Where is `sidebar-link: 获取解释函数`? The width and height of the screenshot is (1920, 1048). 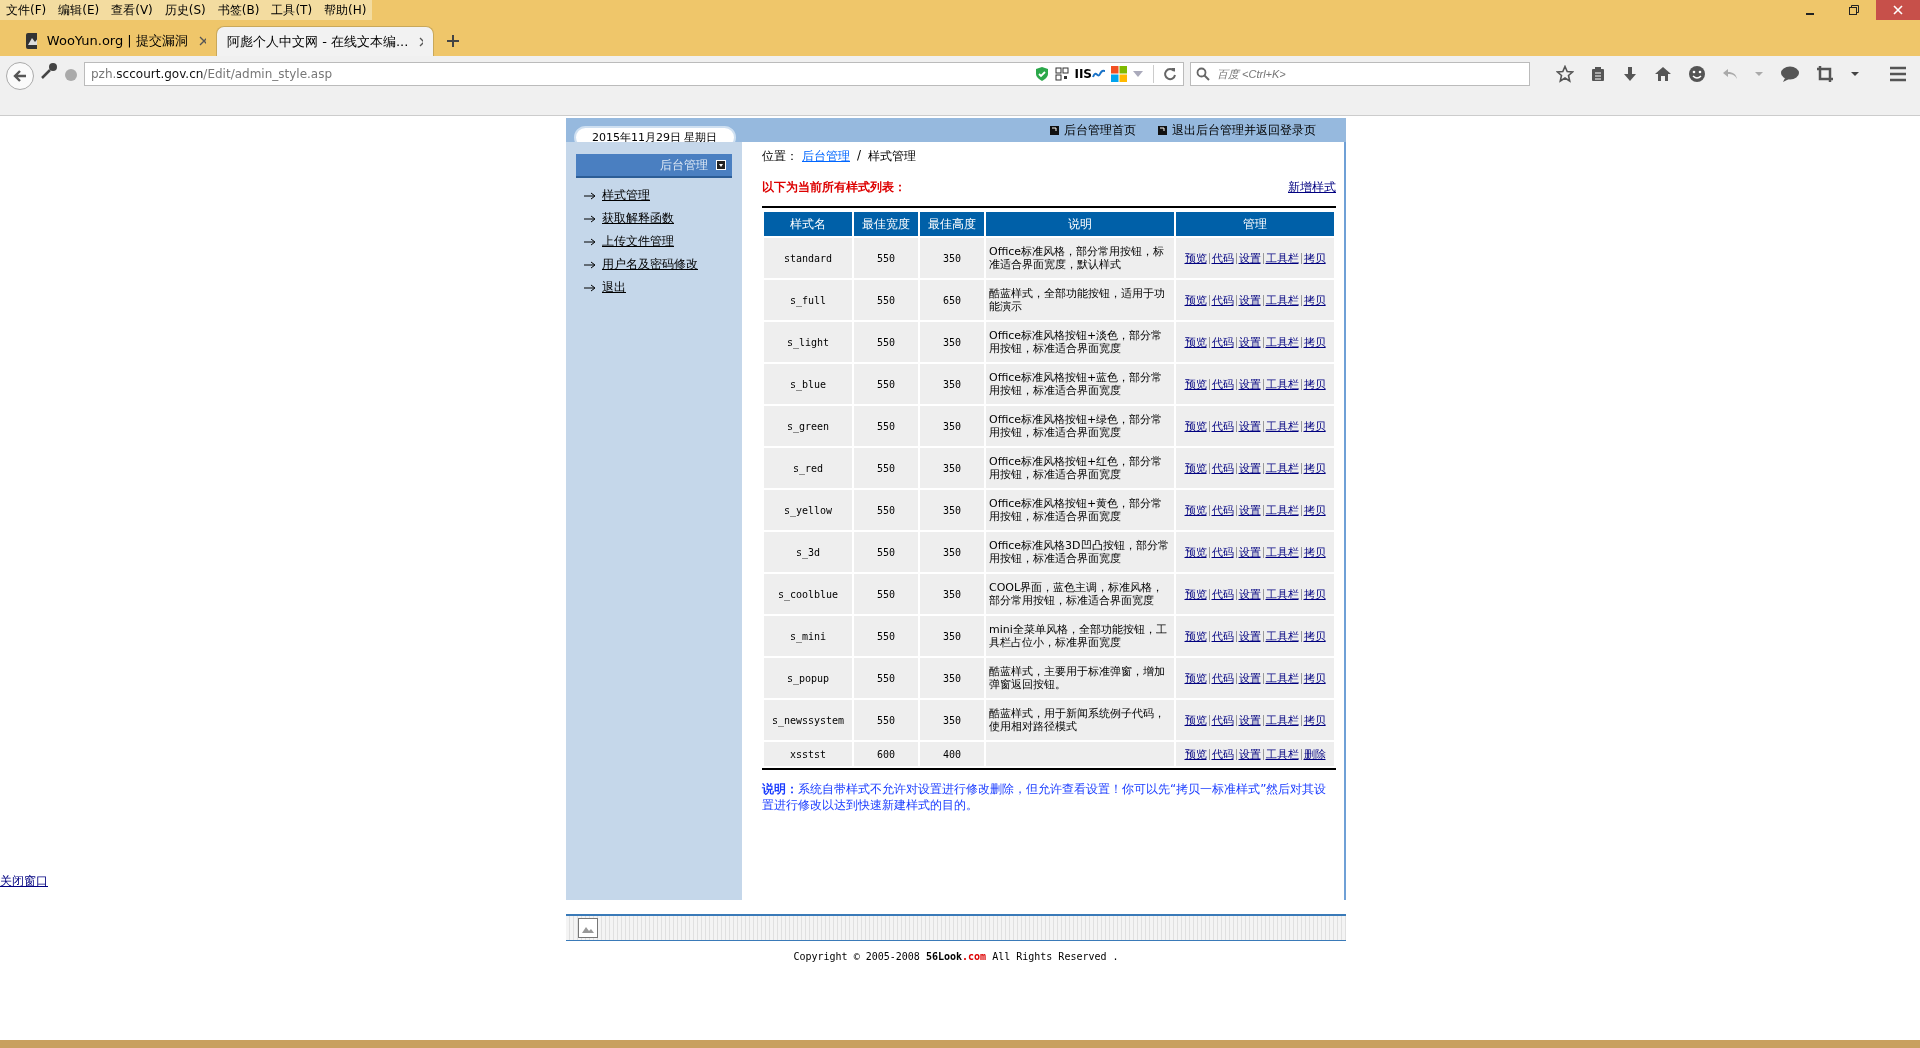
sidebar-link: 获取解释函数 is located at coordinates (638, 218).